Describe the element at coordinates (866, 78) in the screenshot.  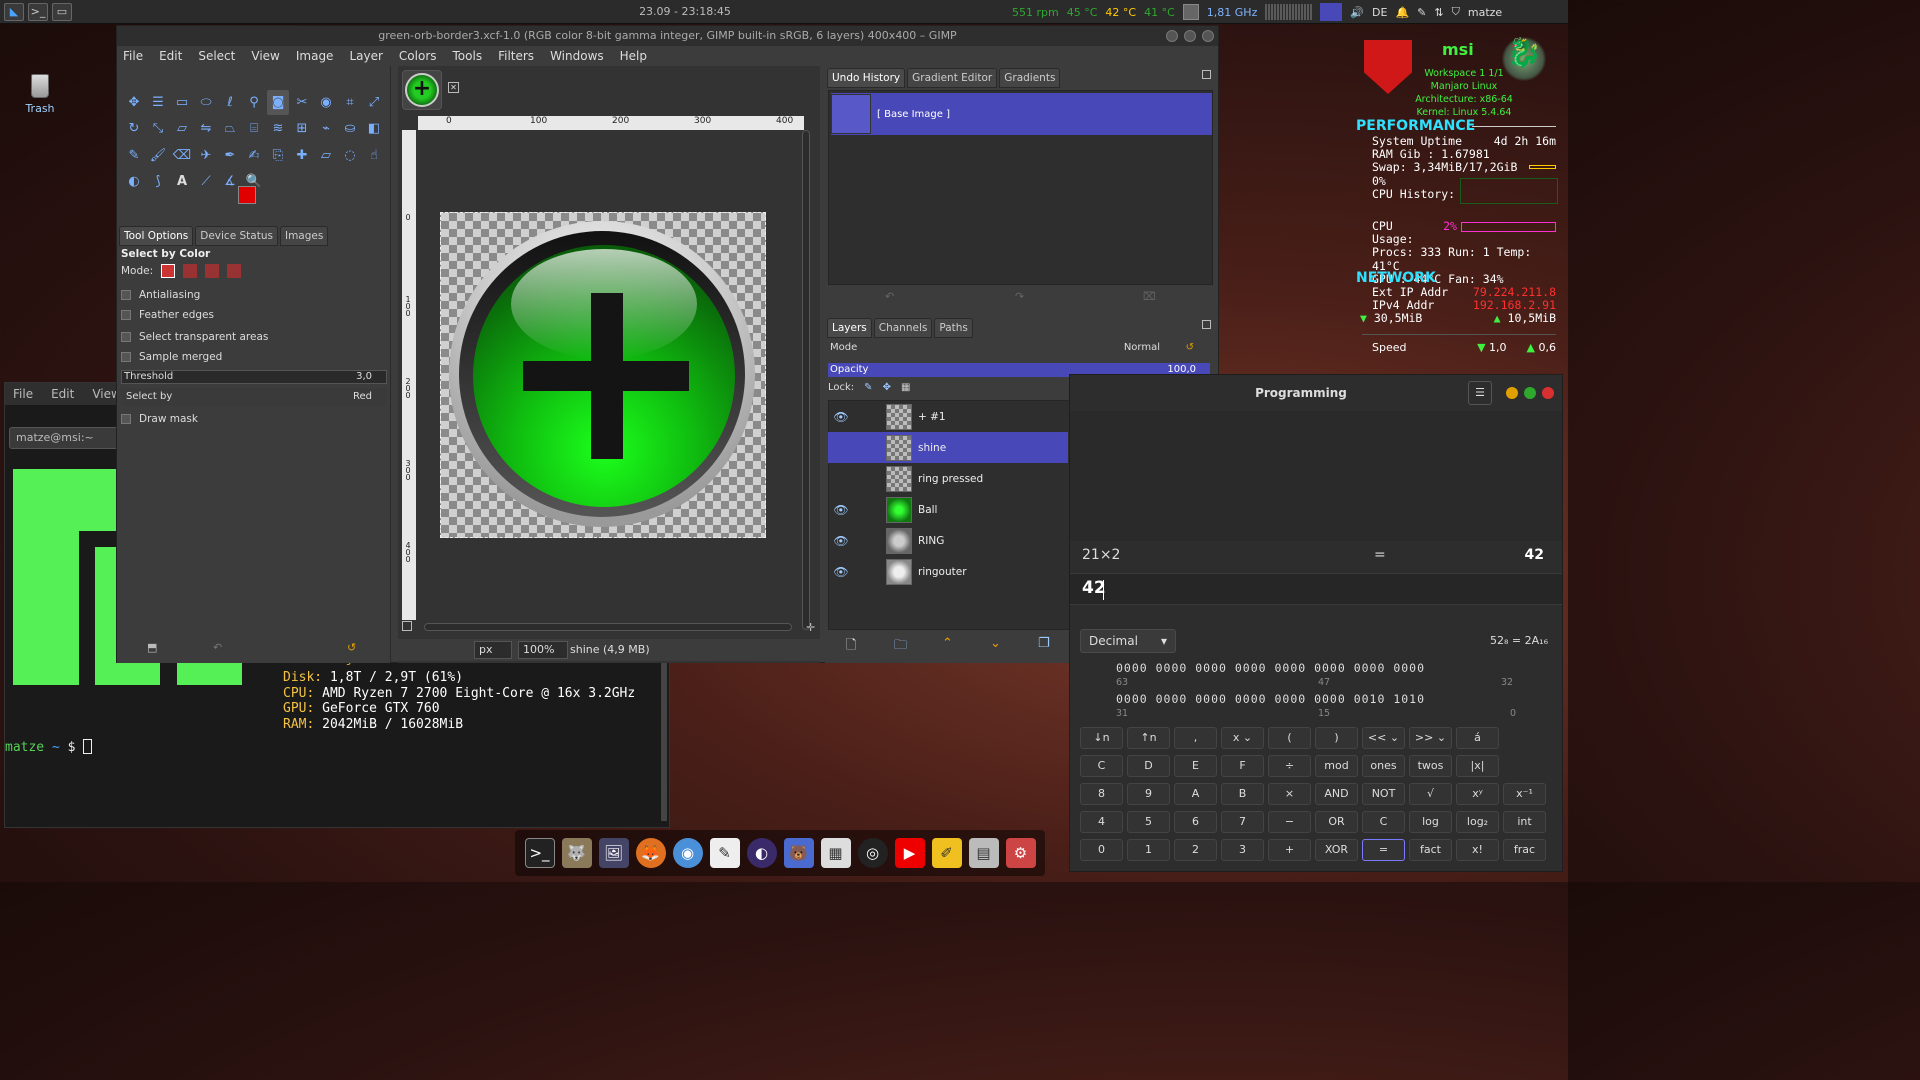
I see `tab-undo-history: Undo History` at that location.